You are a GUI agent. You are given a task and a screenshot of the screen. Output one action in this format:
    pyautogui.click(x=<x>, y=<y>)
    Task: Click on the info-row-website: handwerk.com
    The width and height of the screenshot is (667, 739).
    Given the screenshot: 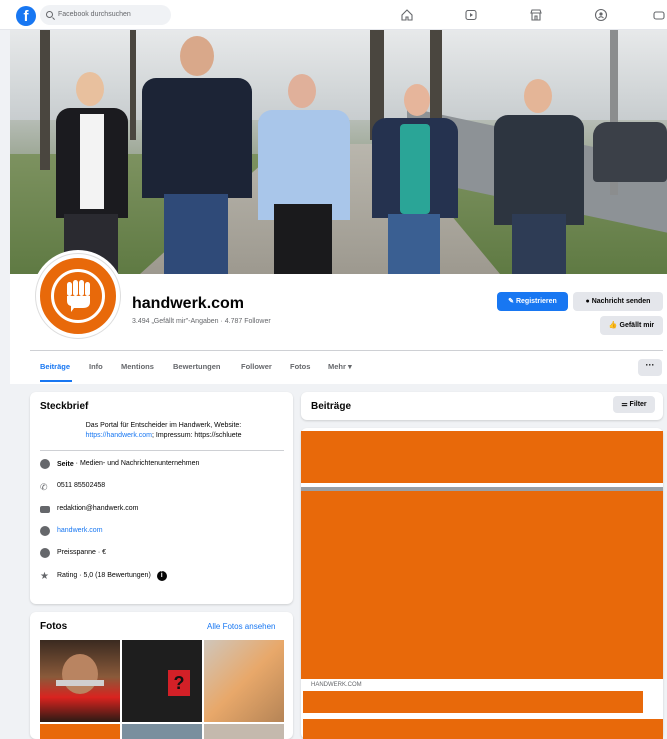 What is the action you would take?
    pyautogui.click(x=71, y=531)
    